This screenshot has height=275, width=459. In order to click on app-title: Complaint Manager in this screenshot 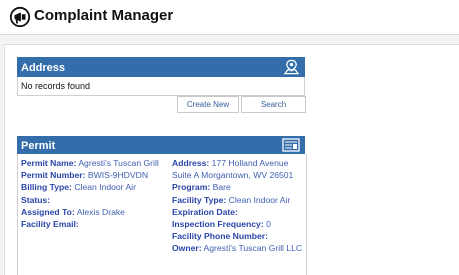, I will do `click(104, 15)`.